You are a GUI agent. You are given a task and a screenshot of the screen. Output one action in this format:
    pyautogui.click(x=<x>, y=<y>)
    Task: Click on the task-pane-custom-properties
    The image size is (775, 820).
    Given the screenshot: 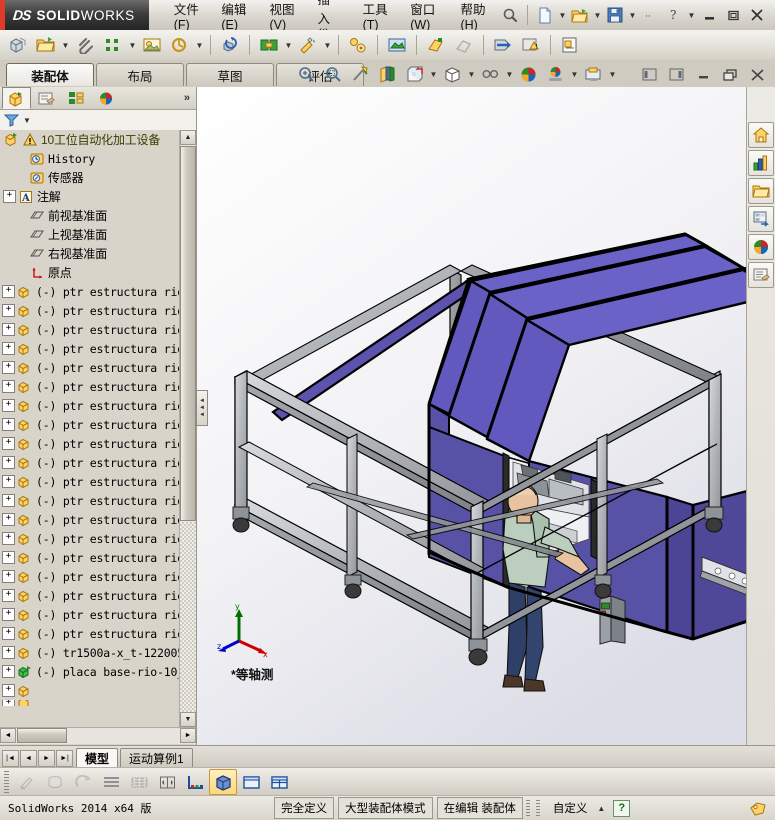 What is the action you would take?
    pyautogui.click(x=761, y=275)
    